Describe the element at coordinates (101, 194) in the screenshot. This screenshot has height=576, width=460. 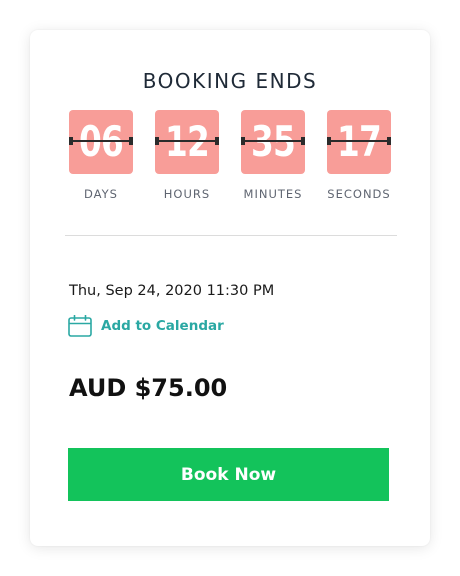
I see `days-label: DAYS` at that location.